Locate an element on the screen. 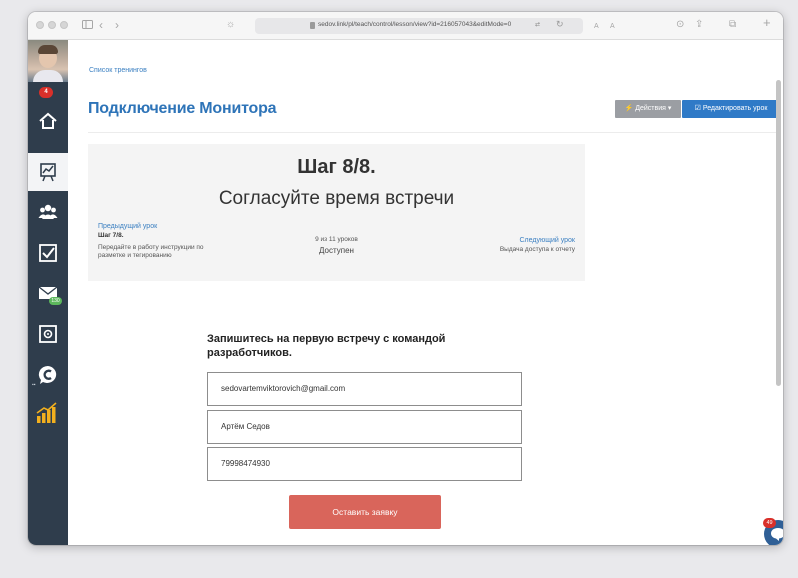  reload-icon: ↻ is located at coordinates (560, 24).